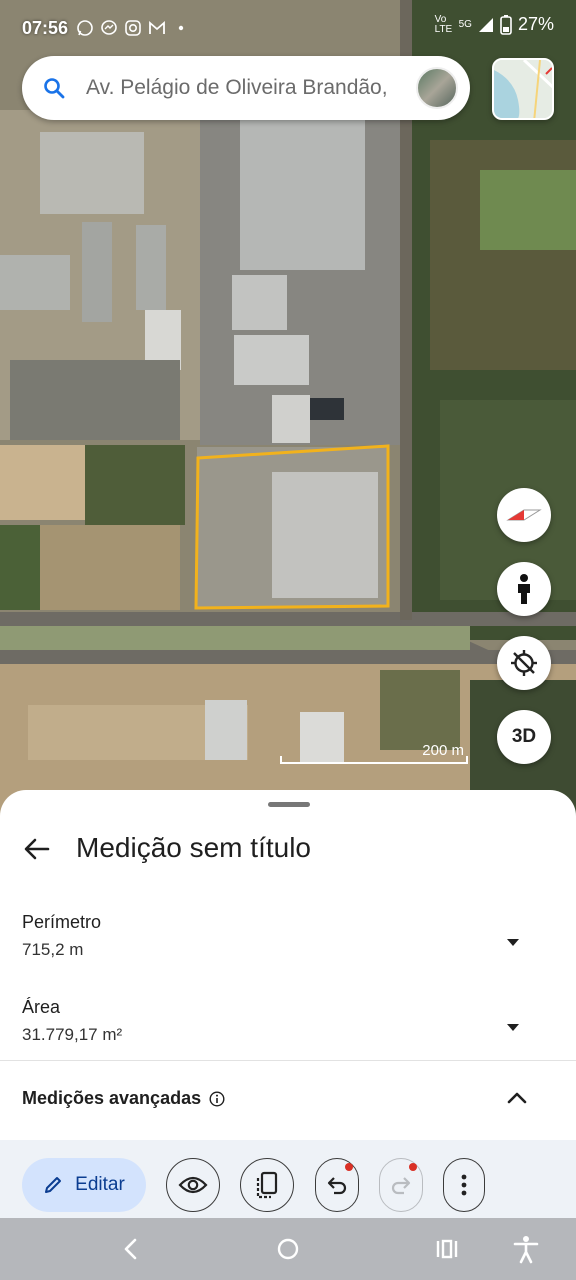 The width and height of the screenshot is (576, 1280). I want to click on advanced-measurements-header: Medições avançadas, so click(123, 1098).